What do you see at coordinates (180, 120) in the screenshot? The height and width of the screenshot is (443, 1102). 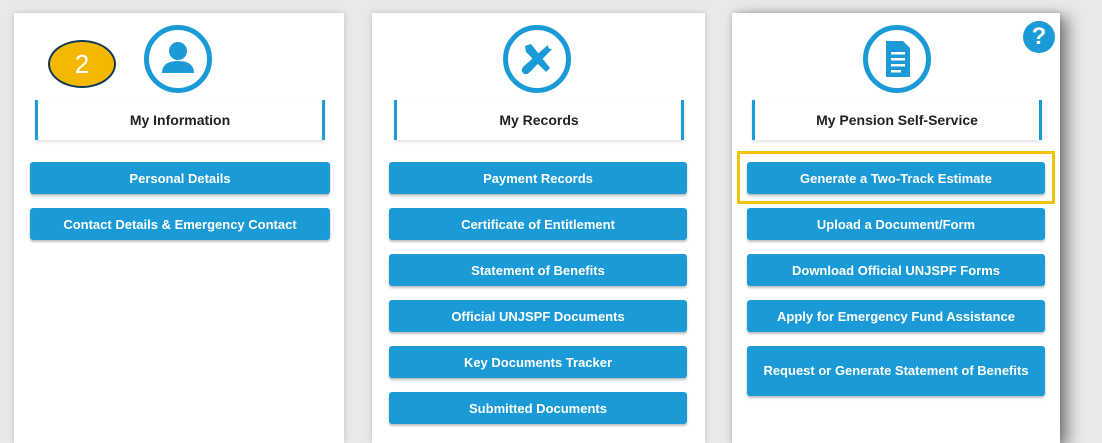 I see `my-information-header: My Information` at bounding box center [180, 120].